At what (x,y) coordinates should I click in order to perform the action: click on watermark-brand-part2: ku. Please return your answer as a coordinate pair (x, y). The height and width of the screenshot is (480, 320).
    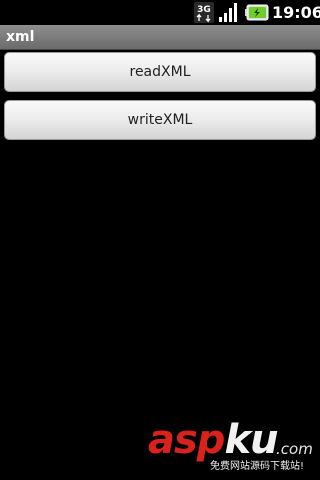
    Looking at the image, I should click on (251, 440).